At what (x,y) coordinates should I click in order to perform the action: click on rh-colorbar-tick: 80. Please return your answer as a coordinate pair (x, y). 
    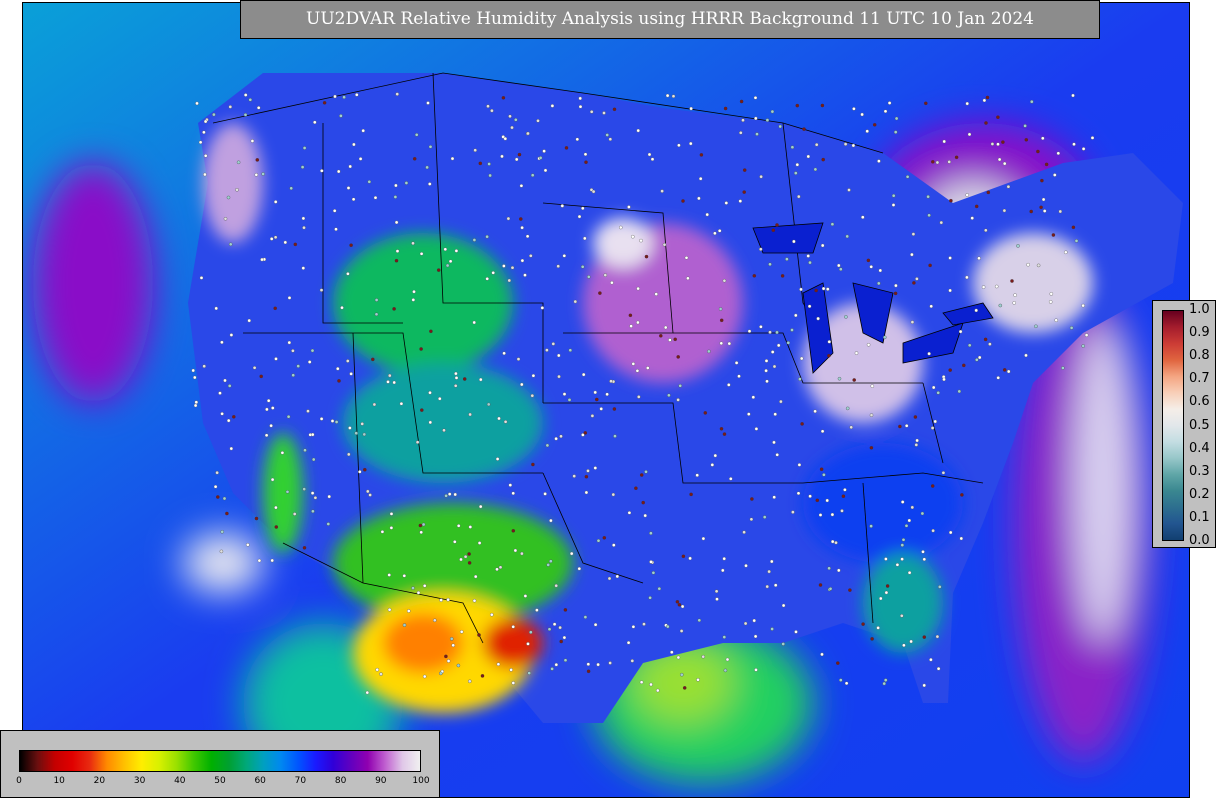
    Looking at the image, I should click on (340, 781).